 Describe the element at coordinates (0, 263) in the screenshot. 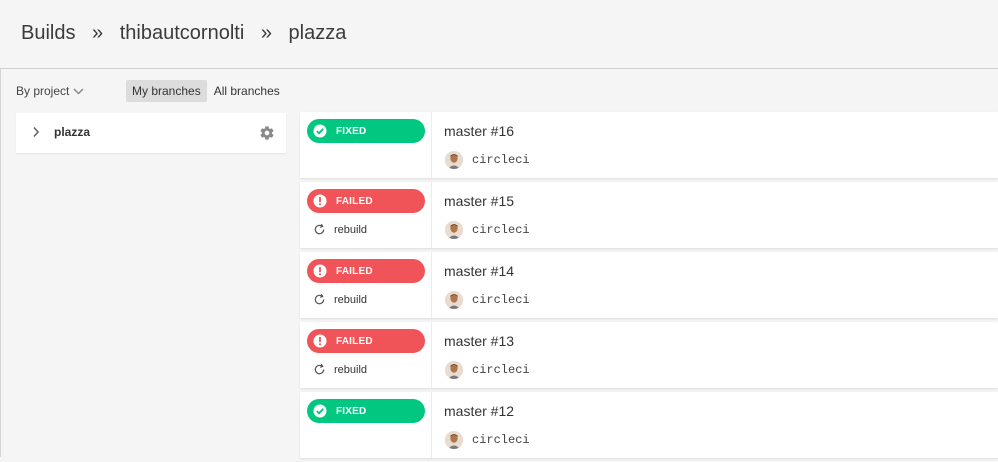

I see `sidebar-border` at that location.